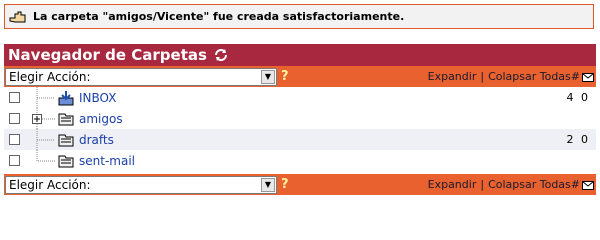 This screenshot has height=240, width=600. Describe the element at coordinates (300, 139) in the screenshot. I see `folder-row-drafts: drafts 2 0` at that location.